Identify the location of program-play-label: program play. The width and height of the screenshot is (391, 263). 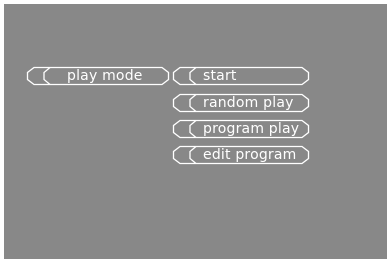
(251, 129).